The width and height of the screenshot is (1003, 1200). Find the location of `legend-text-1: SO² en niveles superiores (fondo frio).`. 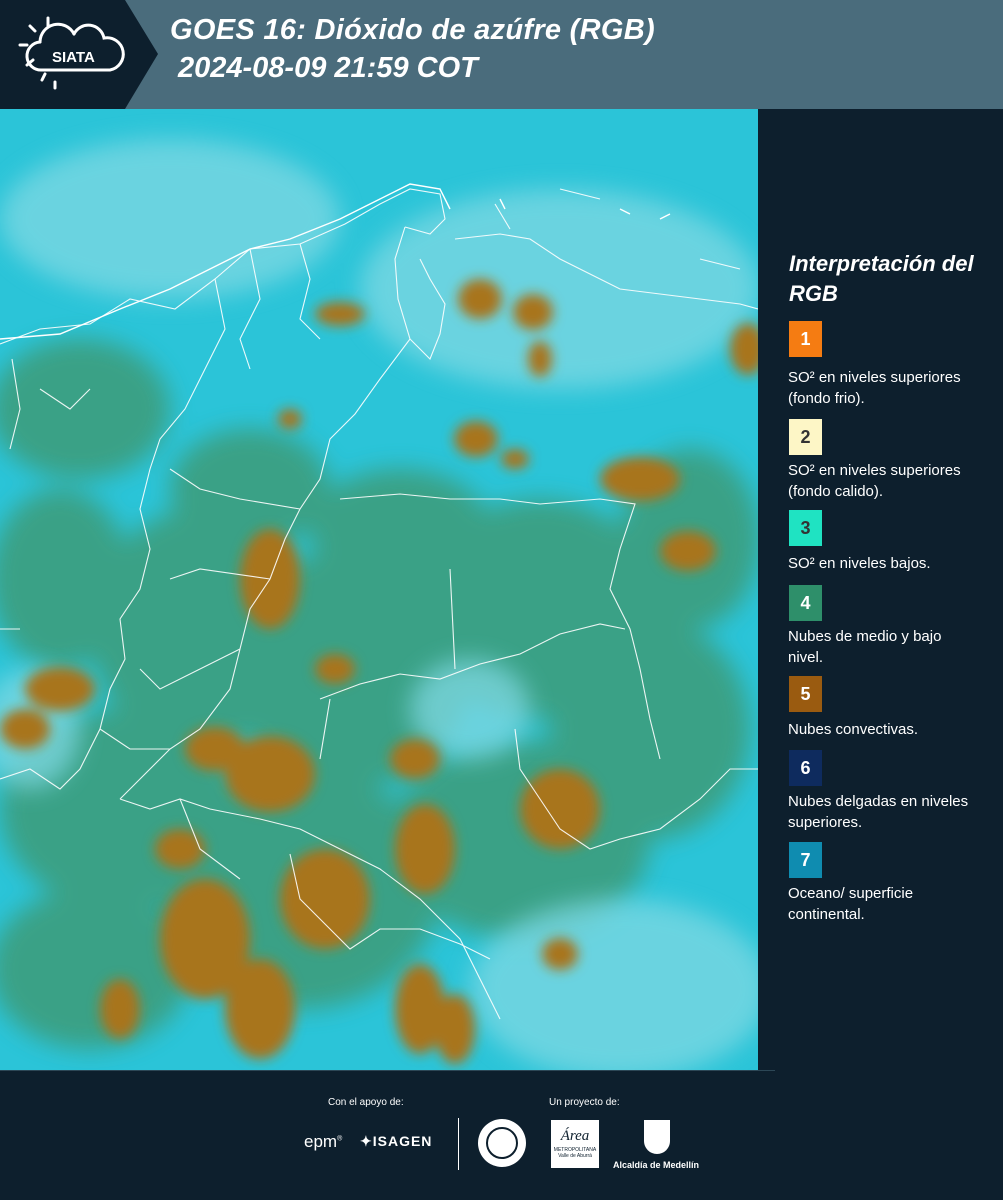

legend-text-1: SO² en niveles superiores (fondo frio). is located at coordinates (874, 388).